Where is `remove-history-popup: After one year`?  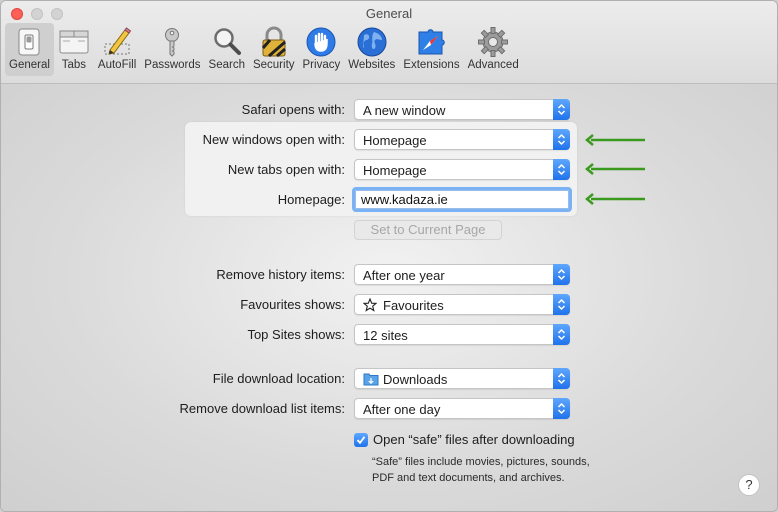 remove-history-popup: After one year is located at coordinates (462, 274).